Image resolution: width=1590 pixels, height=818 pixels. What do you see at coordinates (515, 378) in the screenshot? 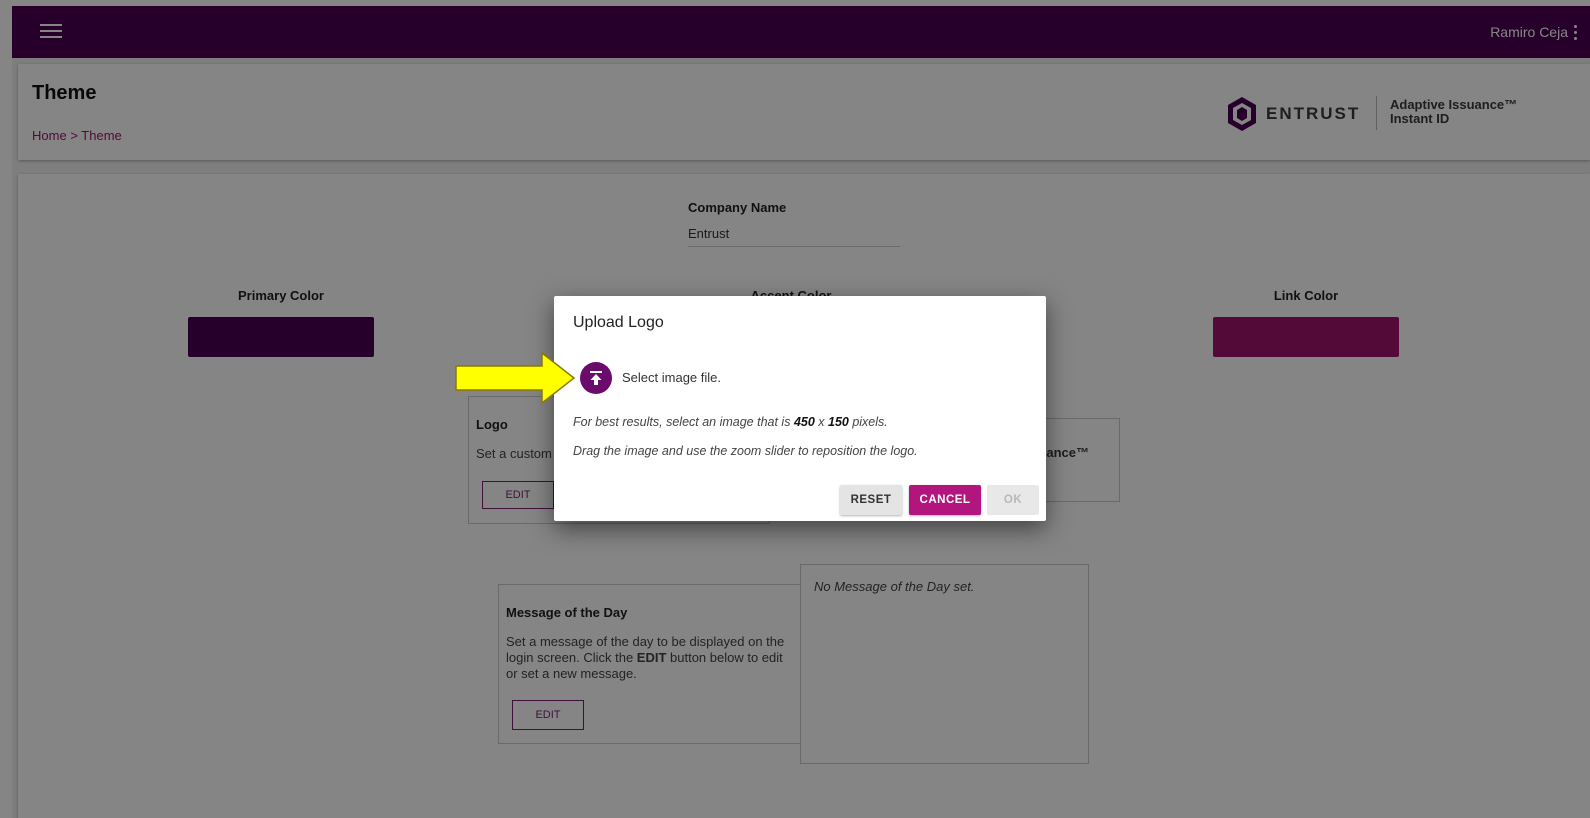
I see `annotation-arrow-icon` at bounding box center [515, 378].